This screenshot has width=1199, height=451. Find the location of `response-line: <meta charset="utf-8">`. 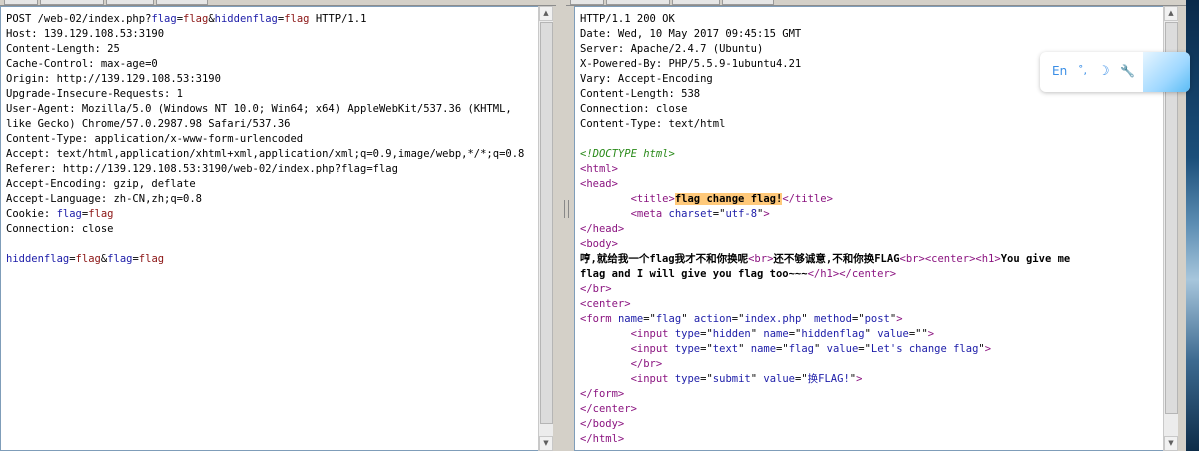

response-line: <meta charset="utf-8"> is located at coordinates (825, 214).